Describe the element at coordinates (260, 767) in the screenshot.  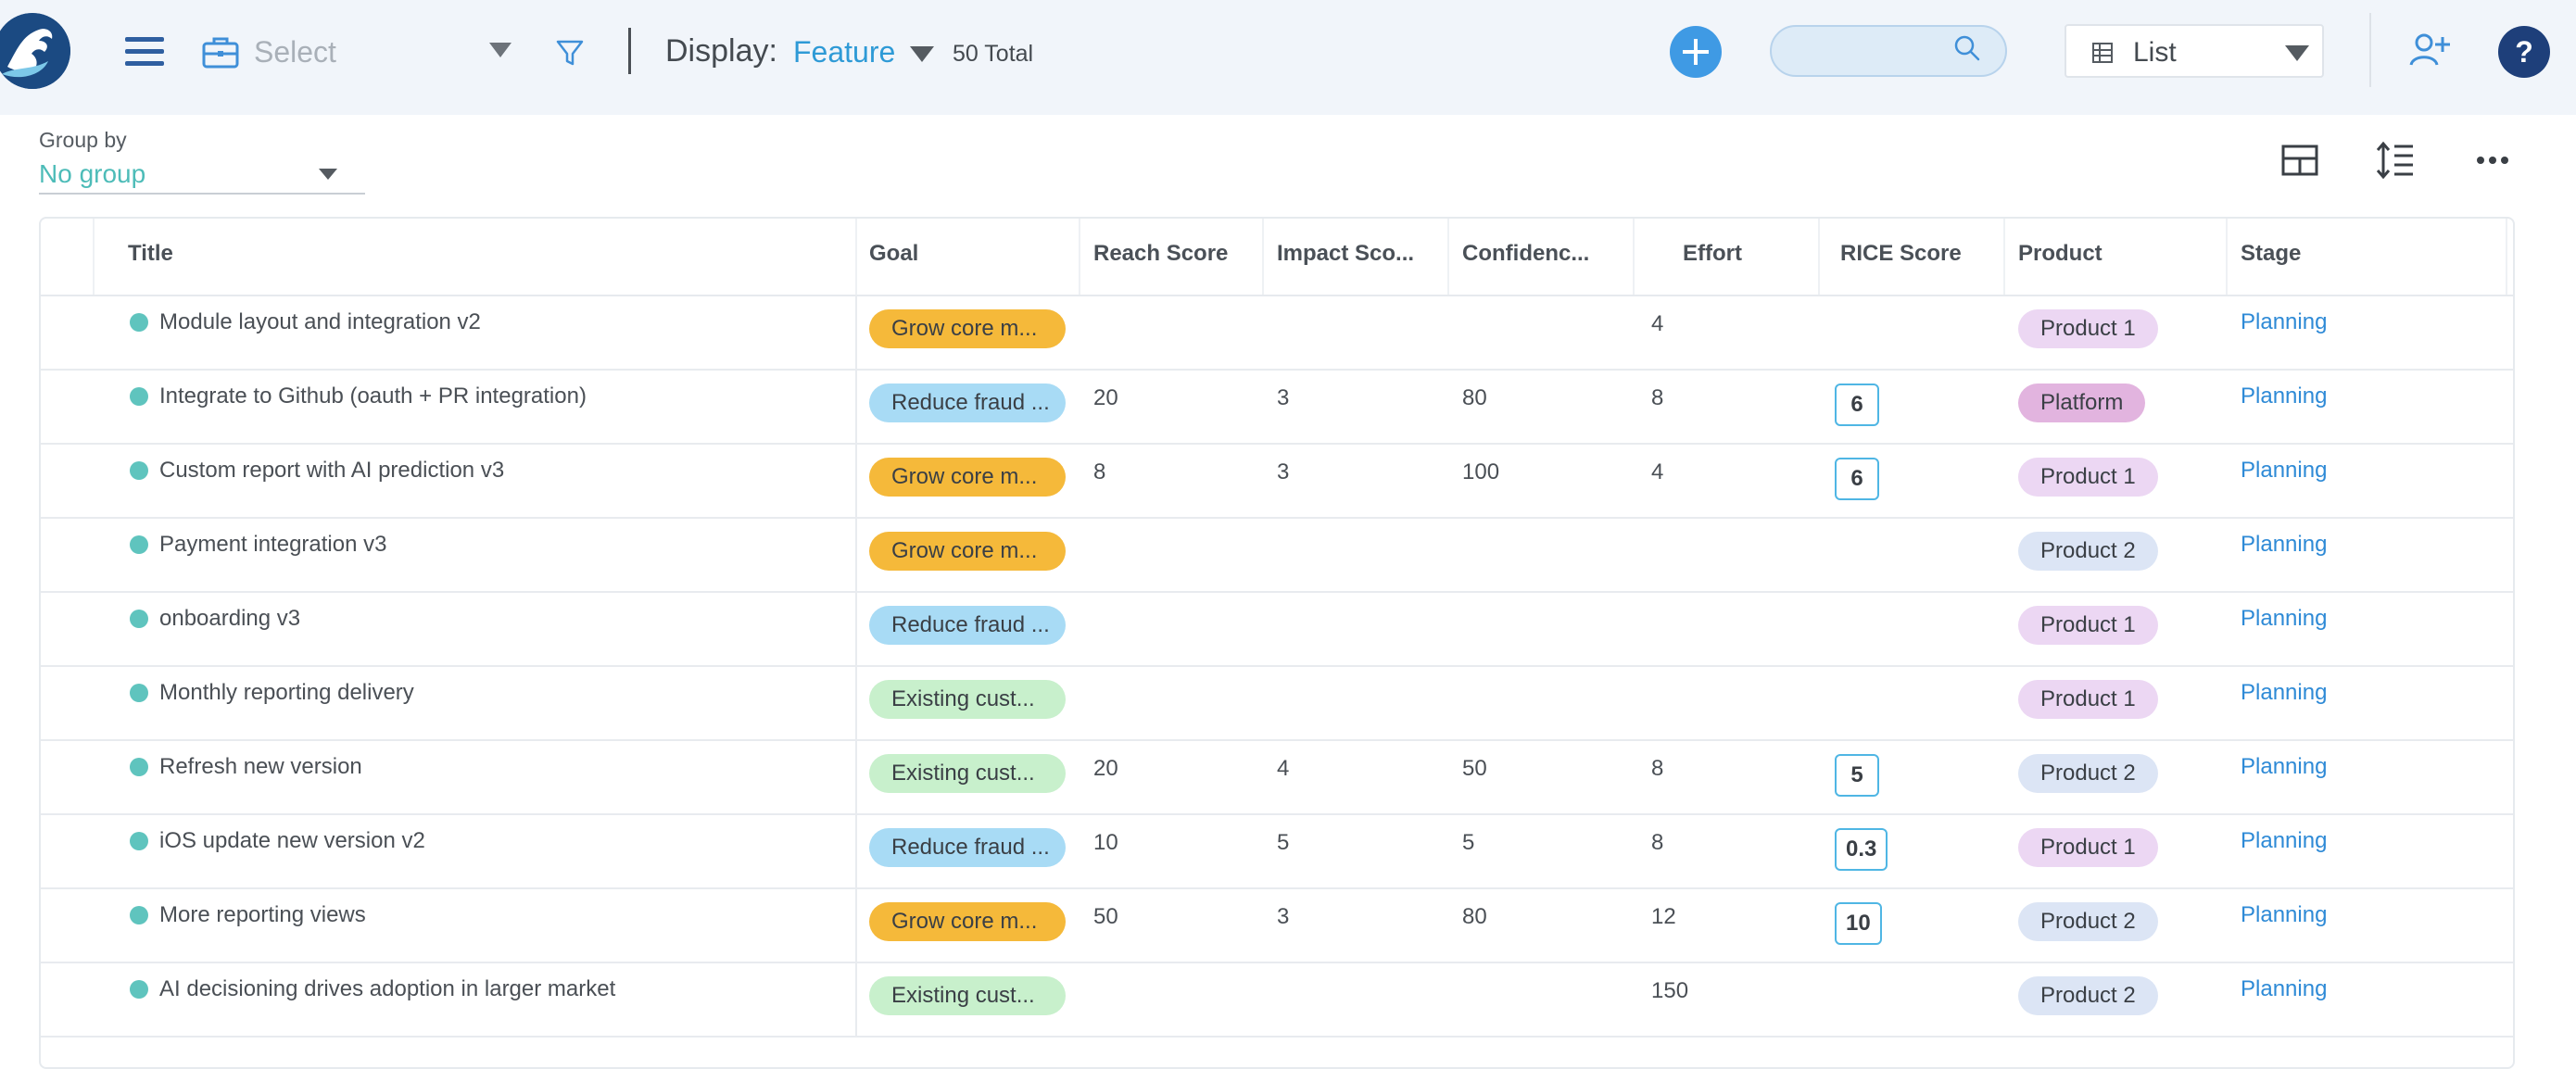
I see `row-title: Refresh new version` at that location.